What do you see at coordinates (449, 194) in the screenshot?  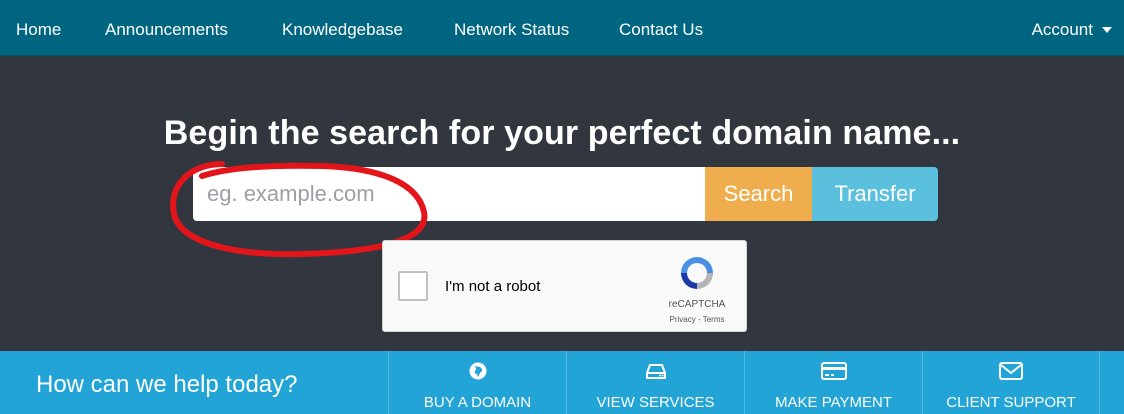 I see `domain-search-input` at bounding box center [449, 194].